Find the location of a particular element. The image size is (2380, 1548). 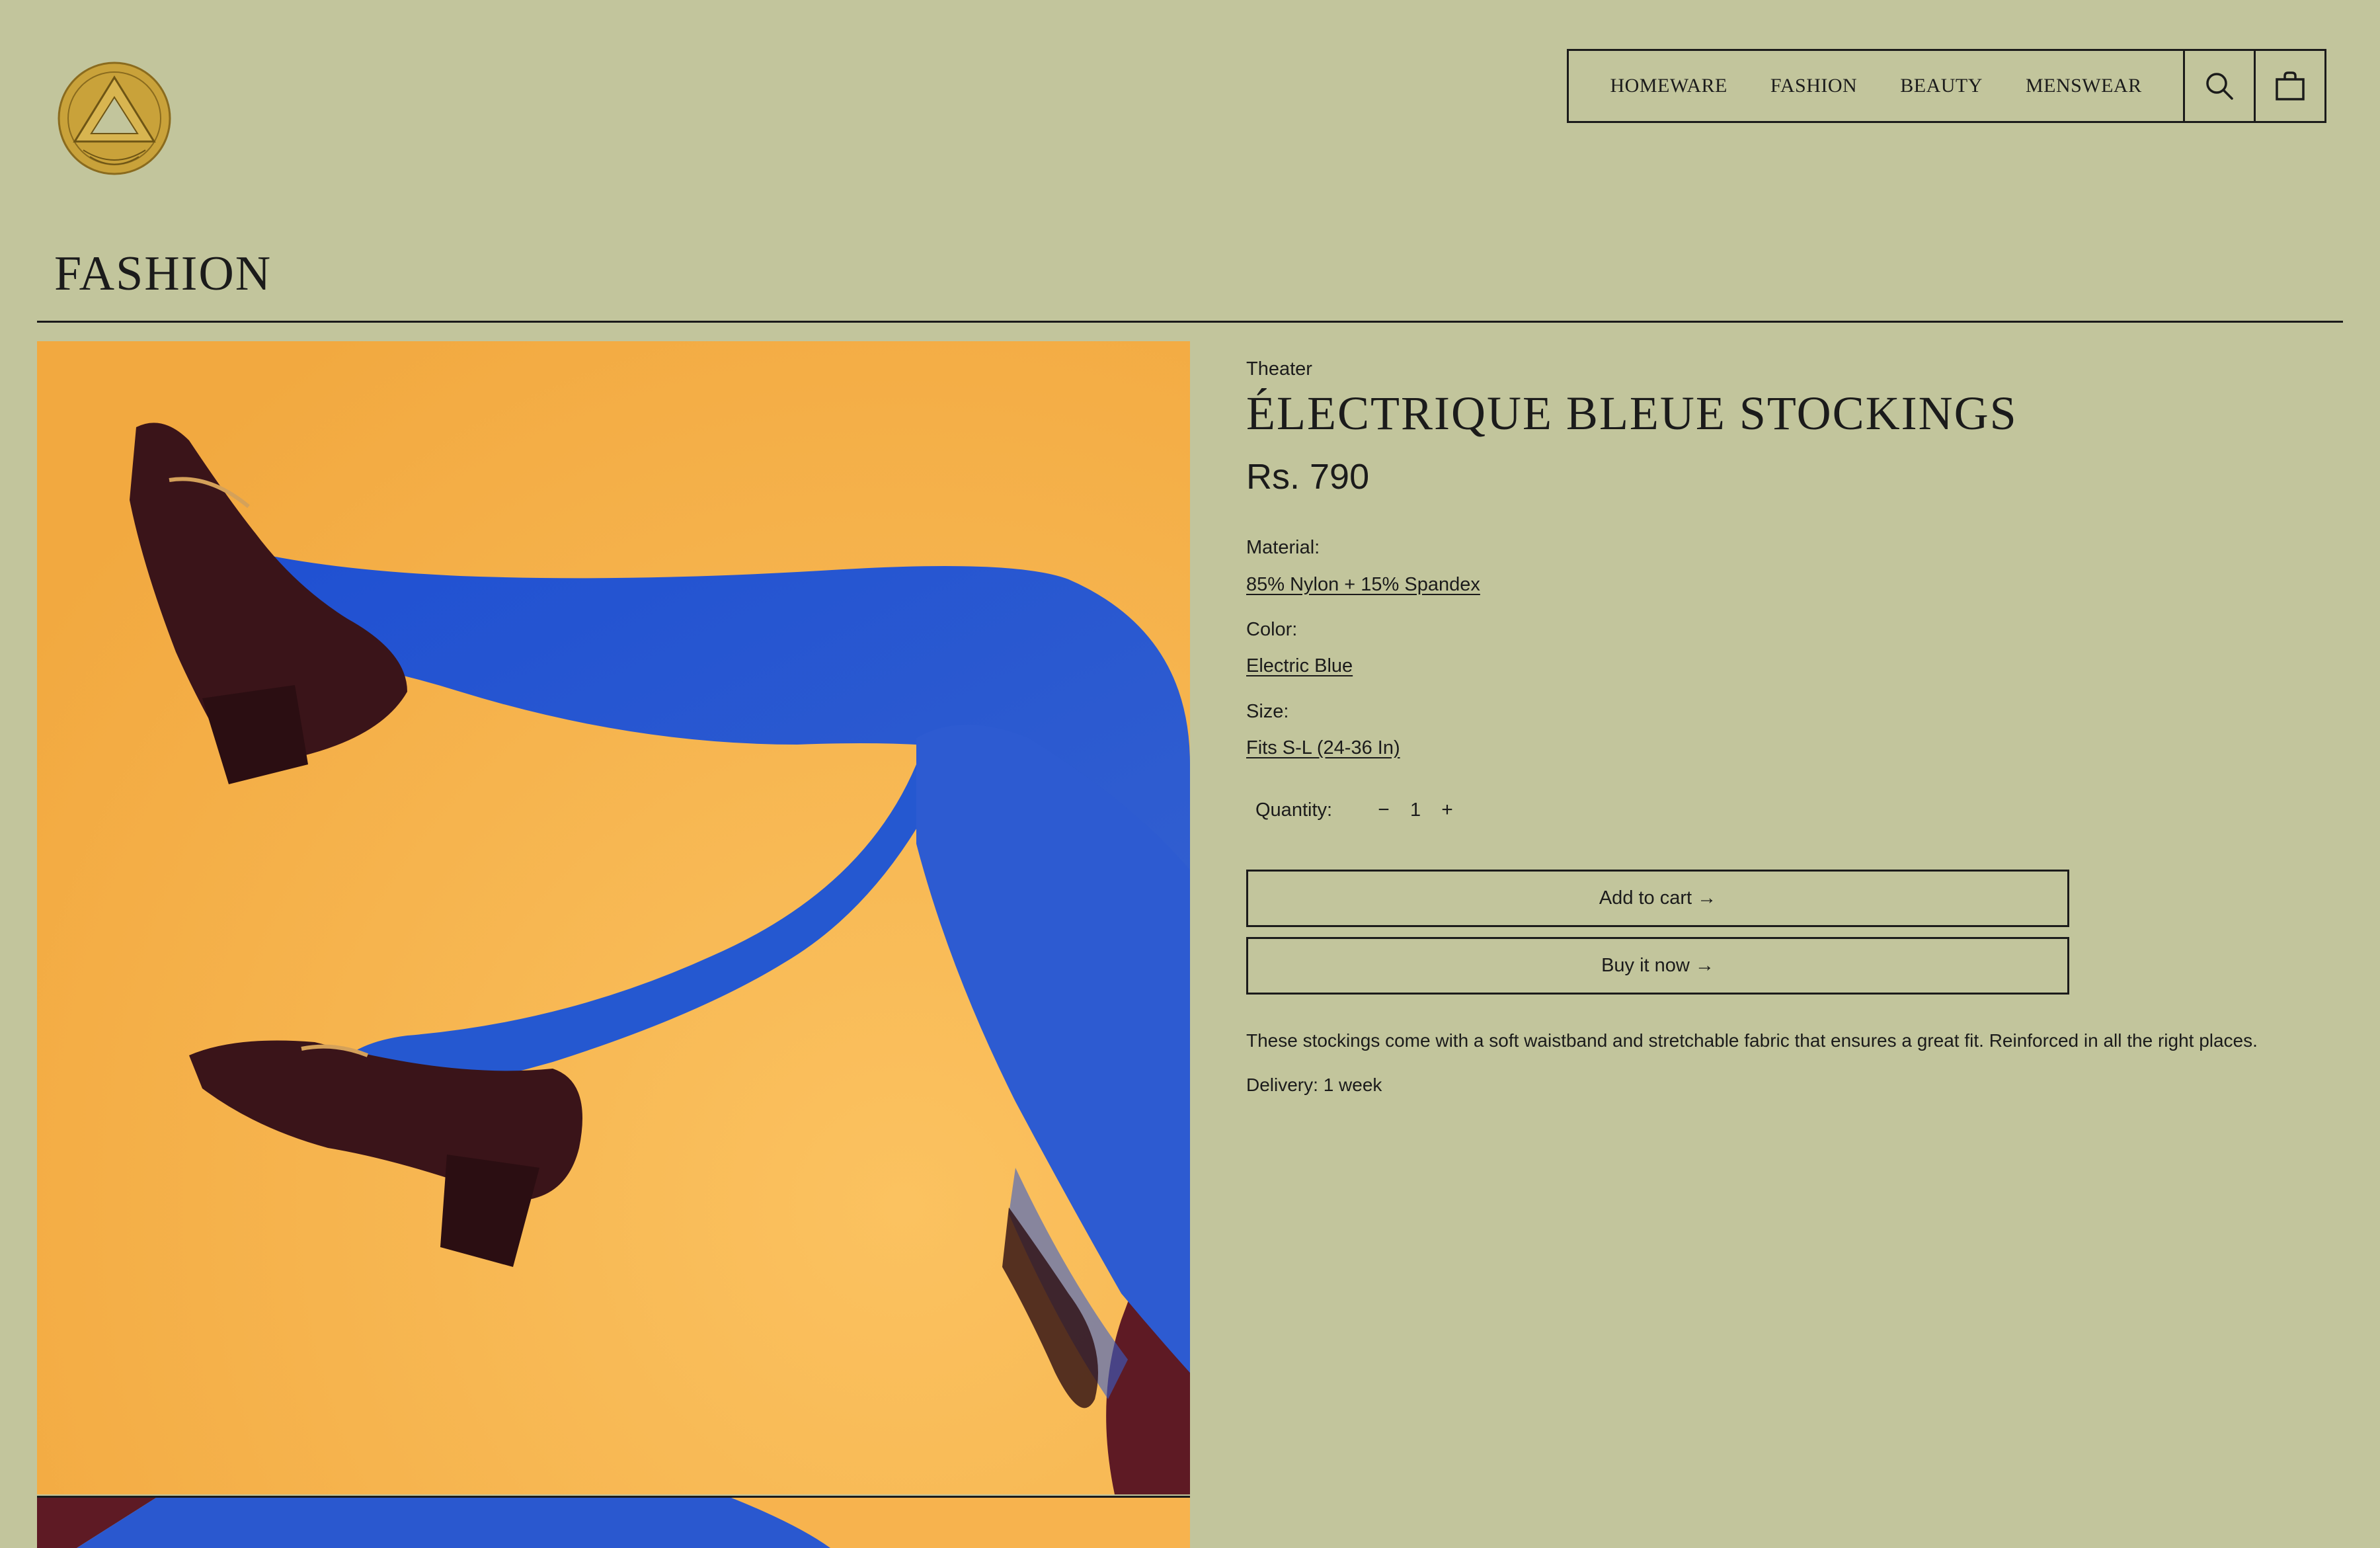

page-title: FASHION is located at coordinates (163, 274).